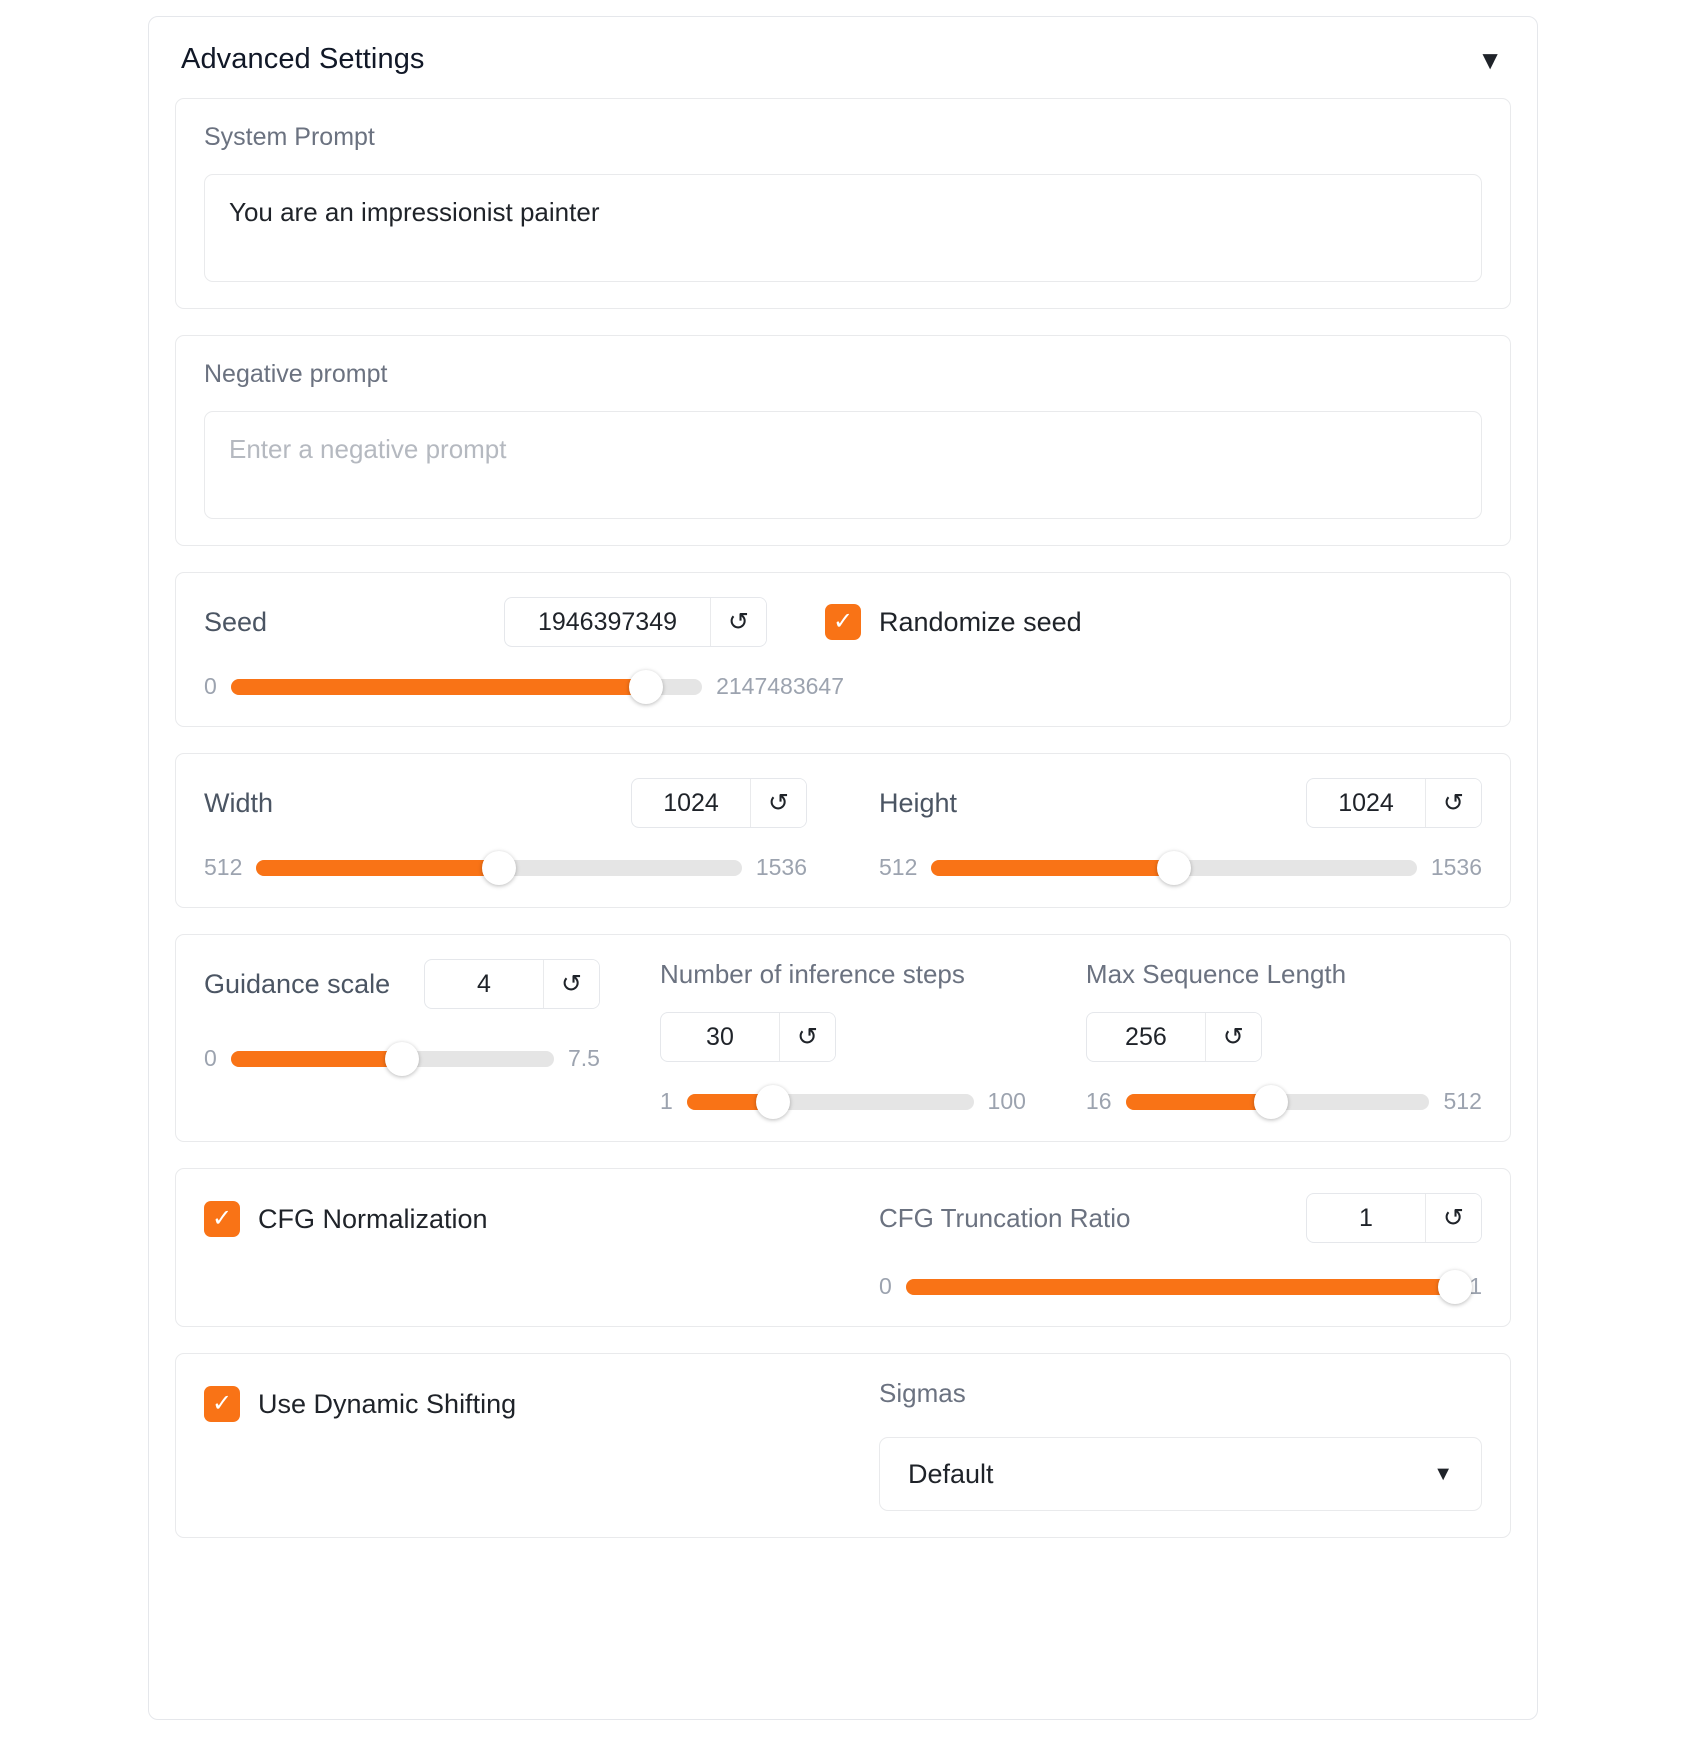  I want to click on max-sequence-length-slider, so click(1277, 1101).